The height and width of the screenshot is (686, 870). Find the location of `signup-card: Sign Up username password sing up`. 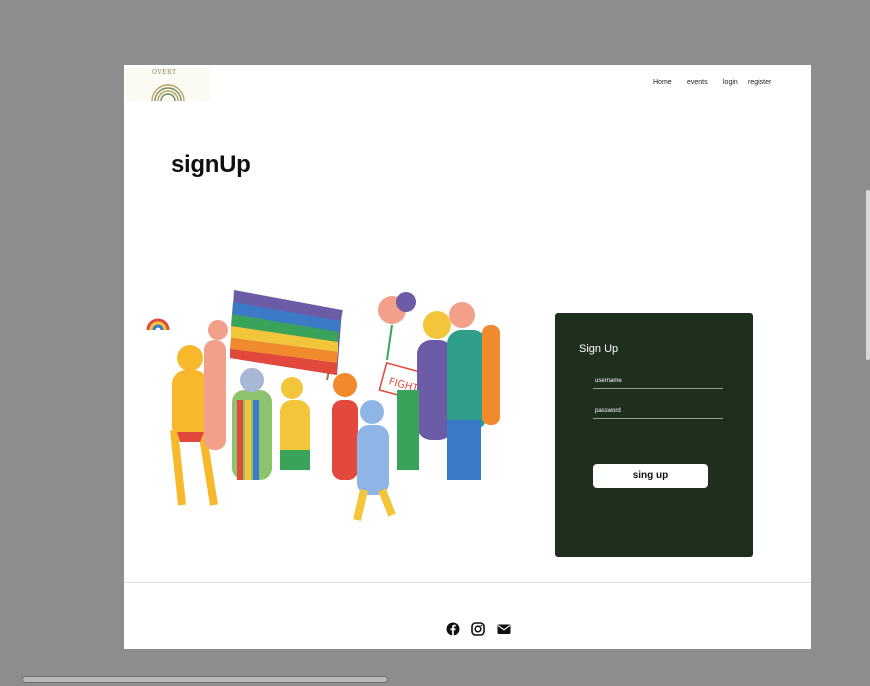

signup-card: Sign Up username password sing up is located at coordinates (654, 435).